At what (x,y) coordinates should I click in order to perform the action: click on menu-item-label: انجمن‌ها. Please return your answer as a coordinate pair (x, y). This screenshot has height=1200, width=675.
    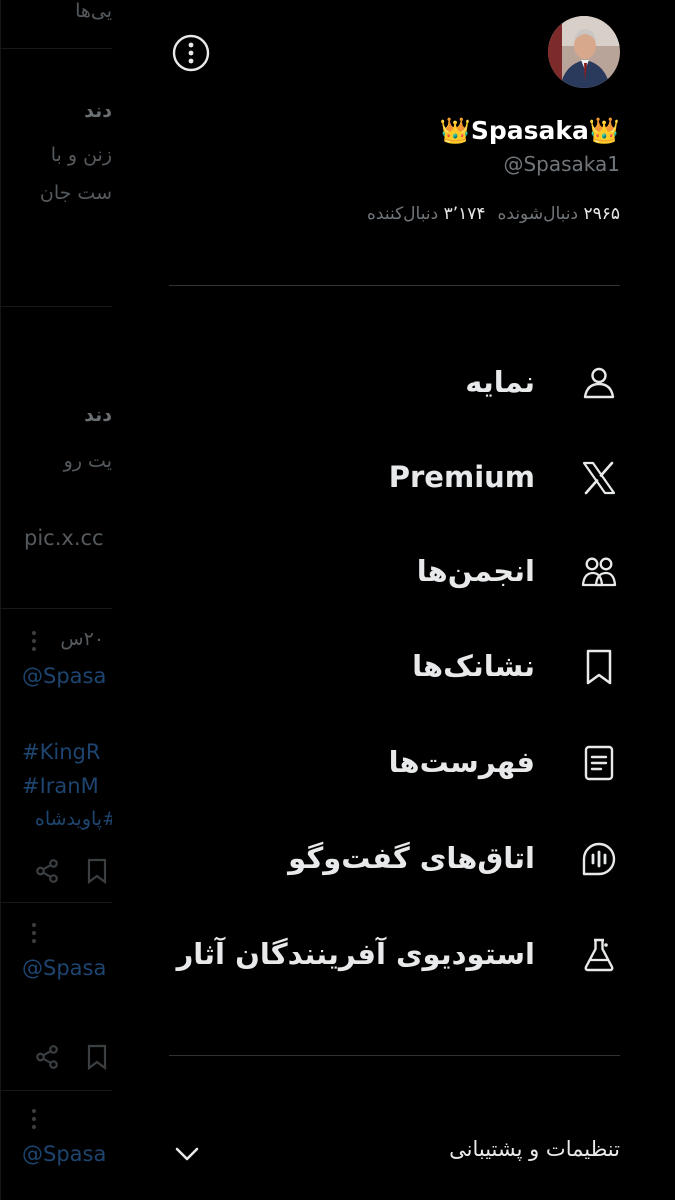
    Looking at the image, I should click on (475, 571).